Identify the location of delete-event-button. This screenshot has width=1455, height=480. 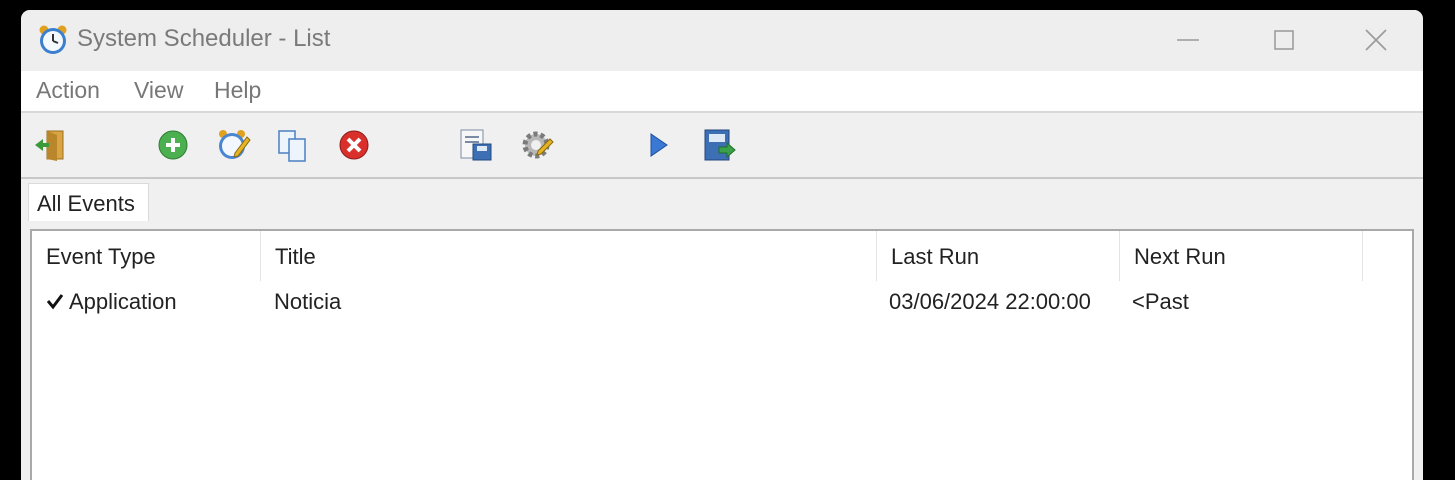
(354, 145).